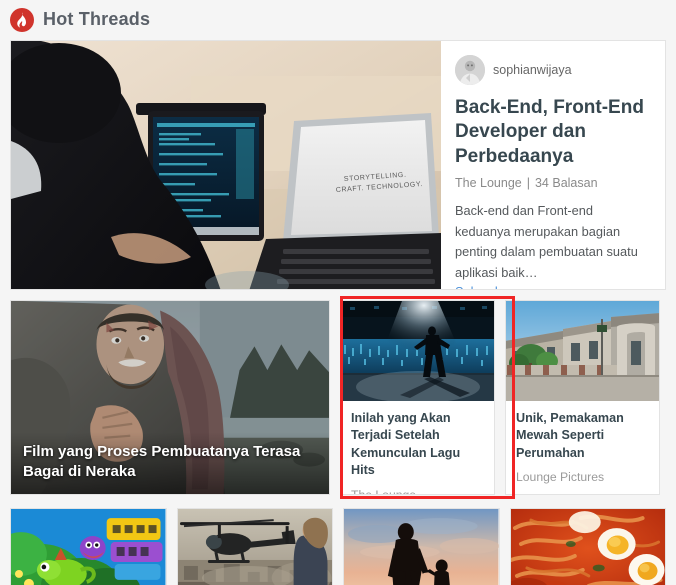  Describe the element at coordinates (417, 351) in the screenshot. I see `concert-thread-image` at that location.